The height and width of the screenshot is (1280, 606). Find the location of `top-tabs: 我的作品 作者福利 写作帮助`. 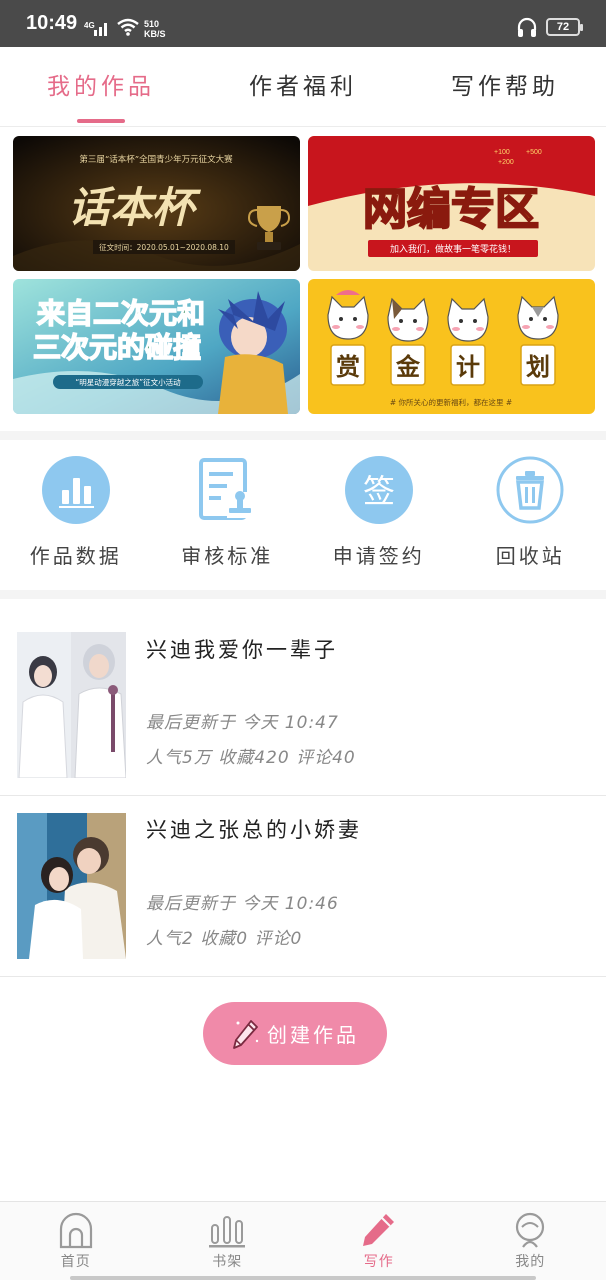

top-tabs: 我的作品 作者福利 写作帮助 is located at coordinates (303, 87).